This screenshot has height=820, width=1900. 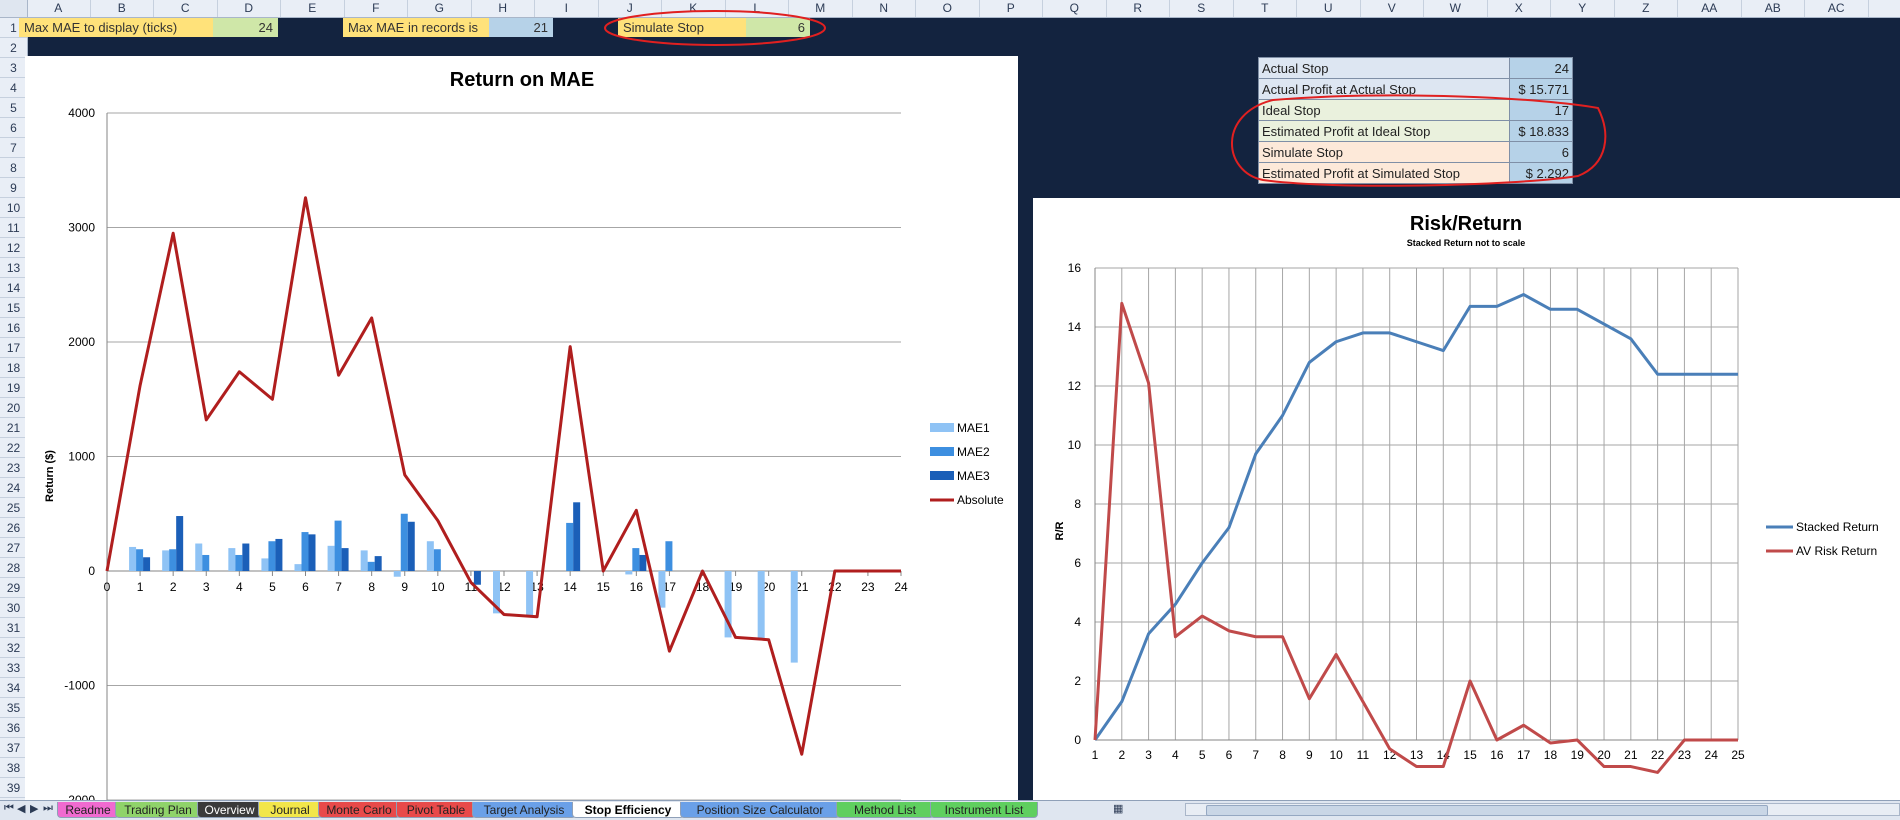 I want to click on prev-sheet-icon: ◀, so click(x=21, y=808).